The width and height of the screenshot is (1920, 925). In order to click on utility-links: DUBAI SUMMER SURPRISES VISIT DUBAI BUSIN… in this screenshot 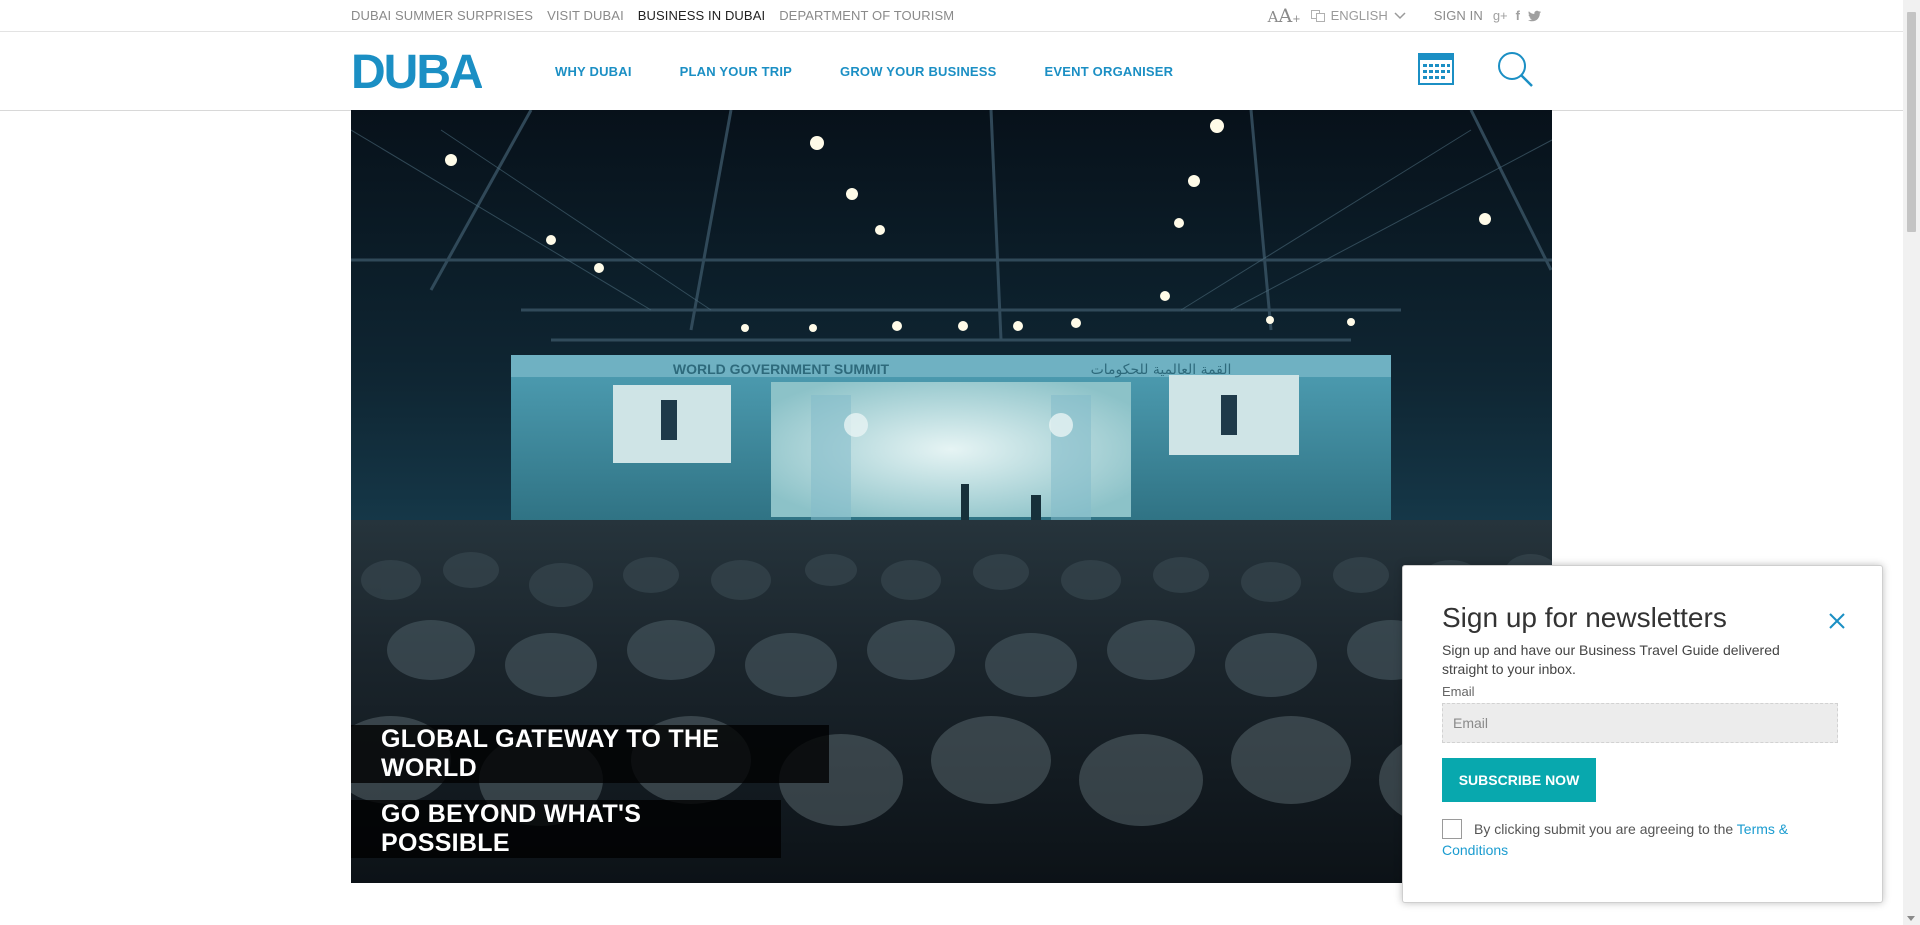, I will do `click(652, 15)`.